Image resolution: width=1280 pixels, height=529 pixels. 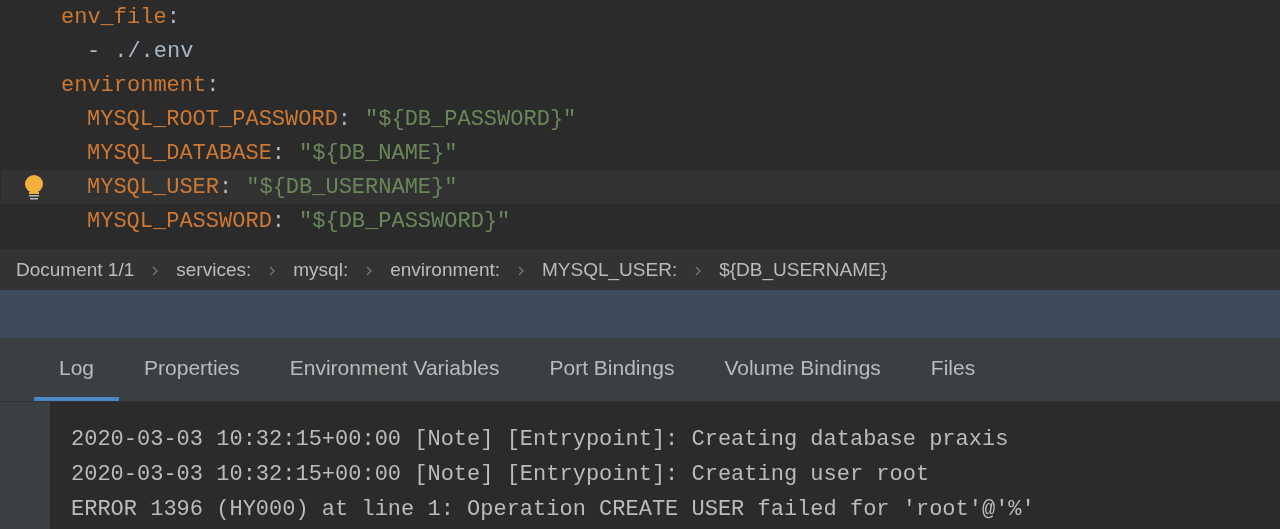 I want to click on lightbulb-icon, so click(x=34, y=188).